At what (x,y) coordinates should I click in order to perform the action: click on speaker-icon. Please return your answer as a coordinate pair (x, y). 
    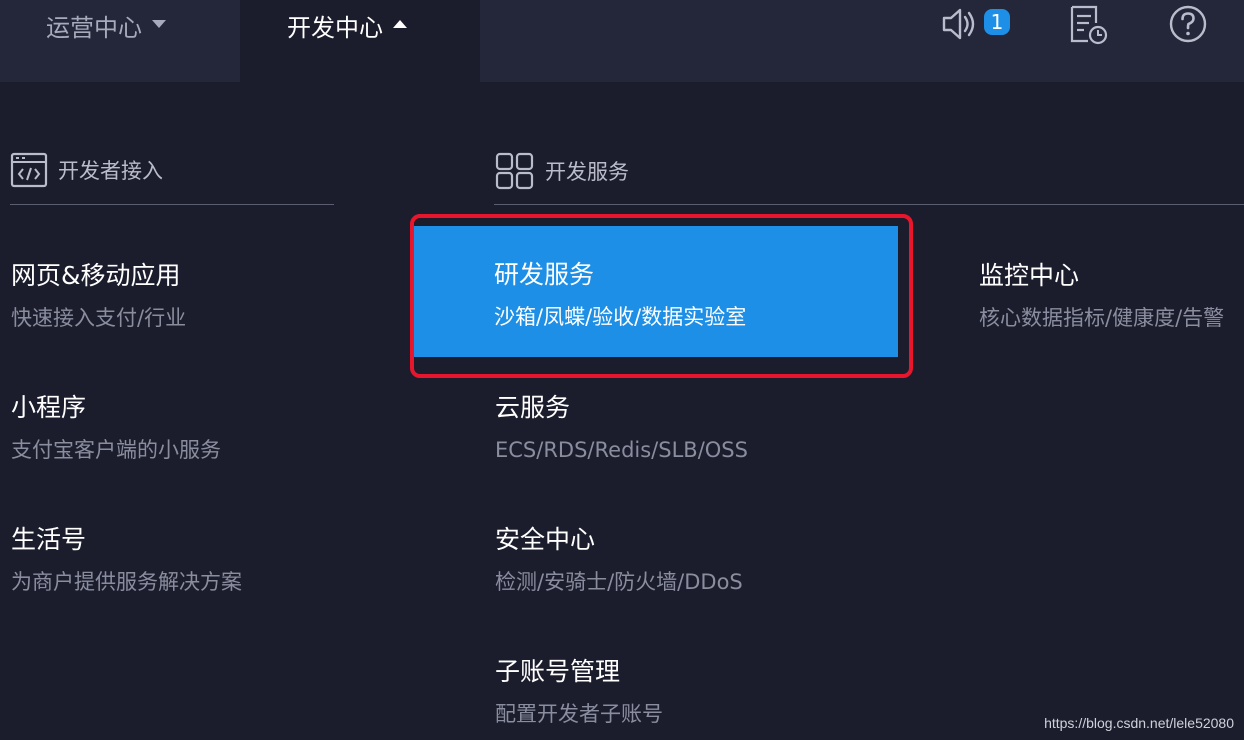
    Looking at the image, I should click on (960, 24).